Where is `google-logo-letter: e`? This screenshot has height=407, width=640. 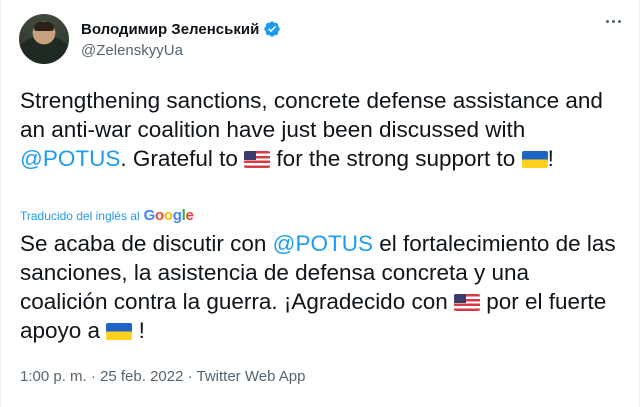 google-logo-letter: e is located at coordinates (189, 215).